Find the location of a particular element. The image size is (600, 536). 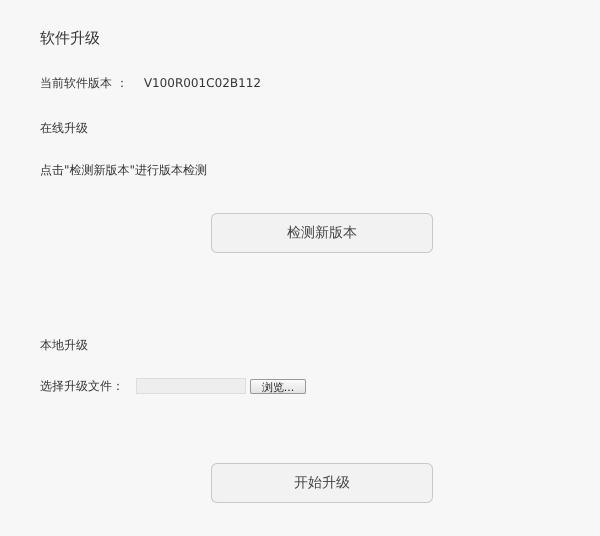

file-label: 选择升级文件： is located at coordinates (82, 386).